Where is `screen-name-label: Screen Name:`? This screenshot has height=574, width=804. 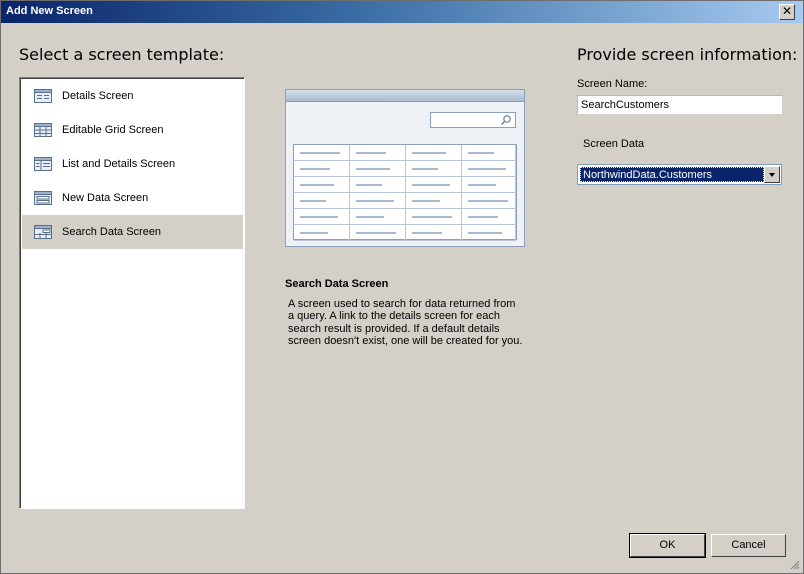
screen-name-label: Screen Name: is located at coordinates (612, 84).